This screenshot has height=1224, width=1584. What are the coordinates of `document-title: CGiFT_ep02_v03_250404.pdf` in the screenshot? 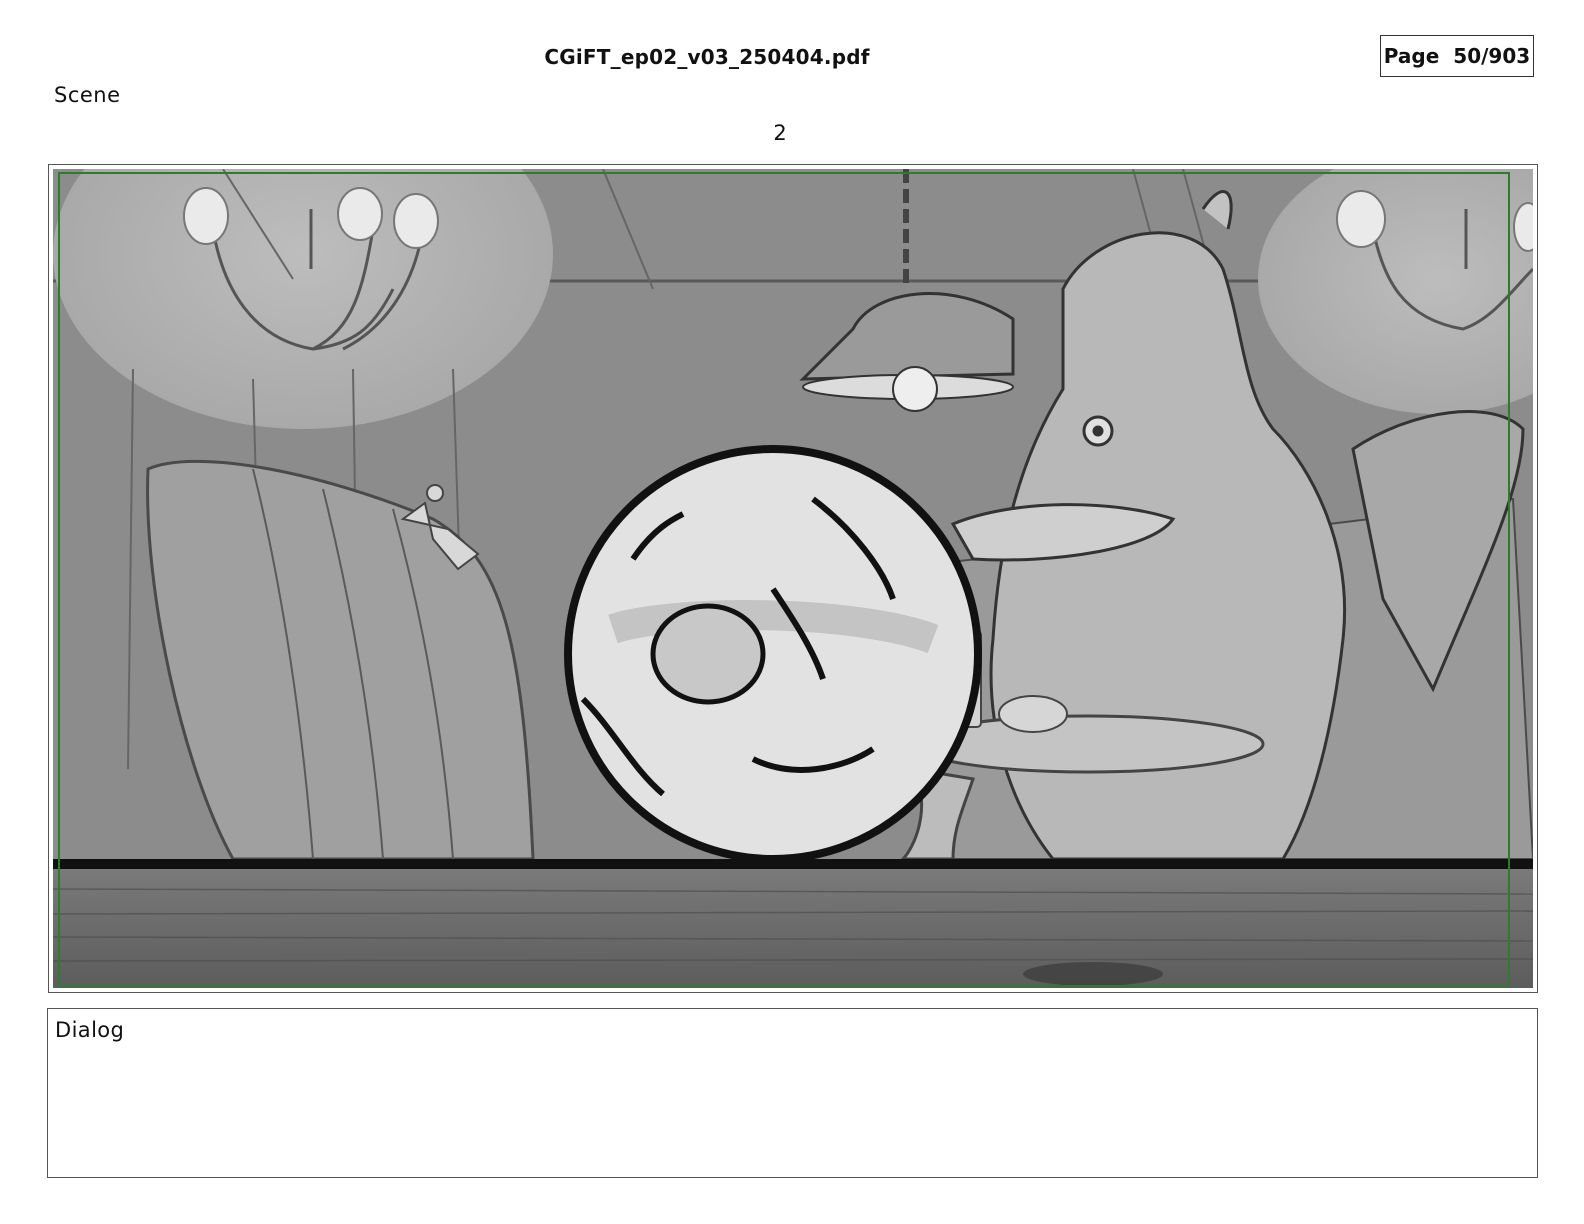 It's located at (707, 57).